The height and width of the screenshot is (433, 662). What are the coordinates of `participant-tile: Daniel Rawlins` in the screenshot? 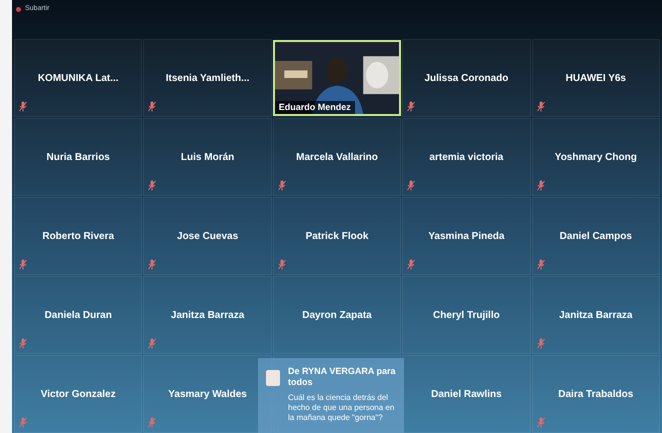 It's located at (466, 394).